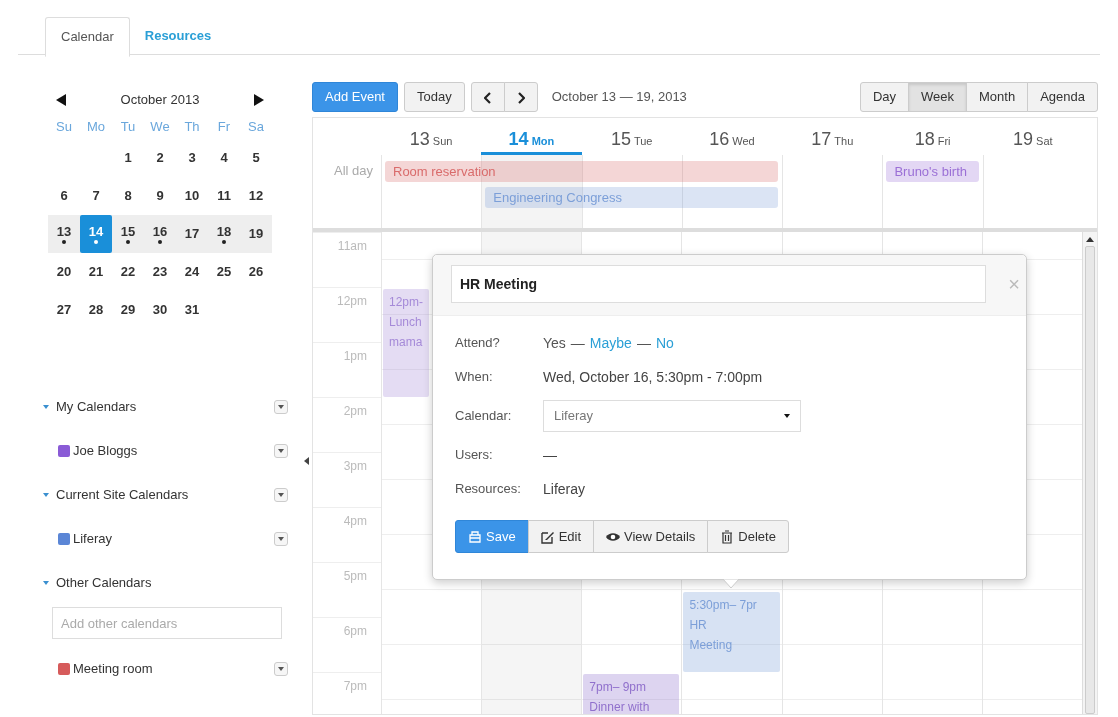 This screenshot has height=717, width=1118. What do you see at coordinates (884, 97) in the screenshot?
I see `view-button: Day` at bounding box center [884, 97].